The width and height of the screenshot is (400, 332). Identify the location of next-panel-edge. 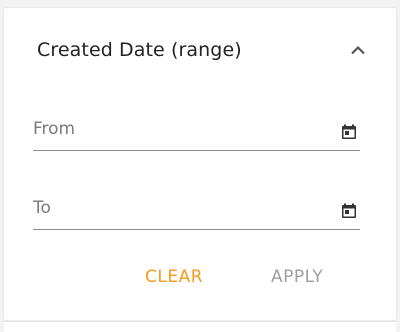
(200, 326).